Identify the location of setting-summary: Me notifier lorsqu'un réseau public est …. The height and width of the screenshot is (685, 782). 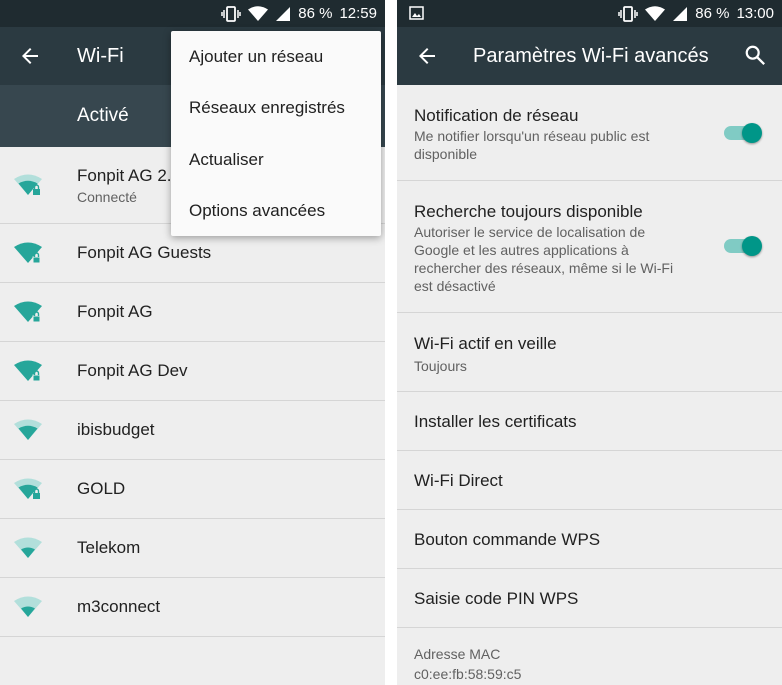
(532, 145).